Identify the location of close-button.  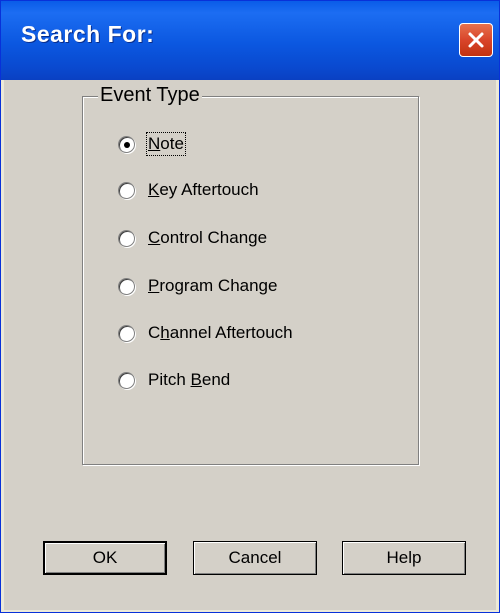
(476, 40).